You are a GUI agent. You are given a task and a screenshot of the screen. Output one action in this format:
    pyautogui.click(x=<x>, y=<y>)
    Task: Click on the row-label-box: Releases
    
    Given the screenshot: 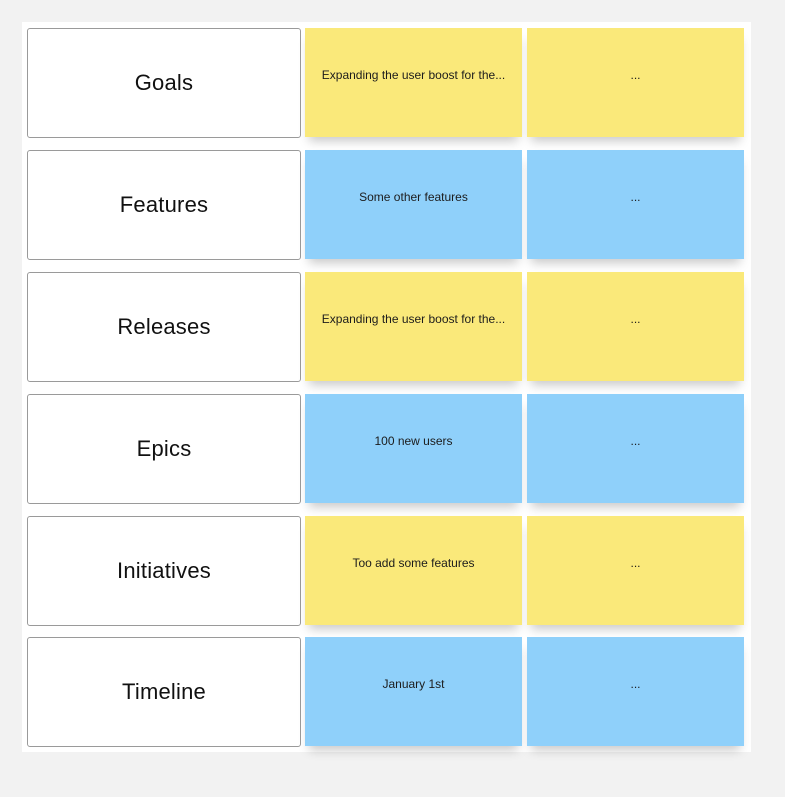 What is the action you would take?
    pyautogui.click(x=164, y=327)
    